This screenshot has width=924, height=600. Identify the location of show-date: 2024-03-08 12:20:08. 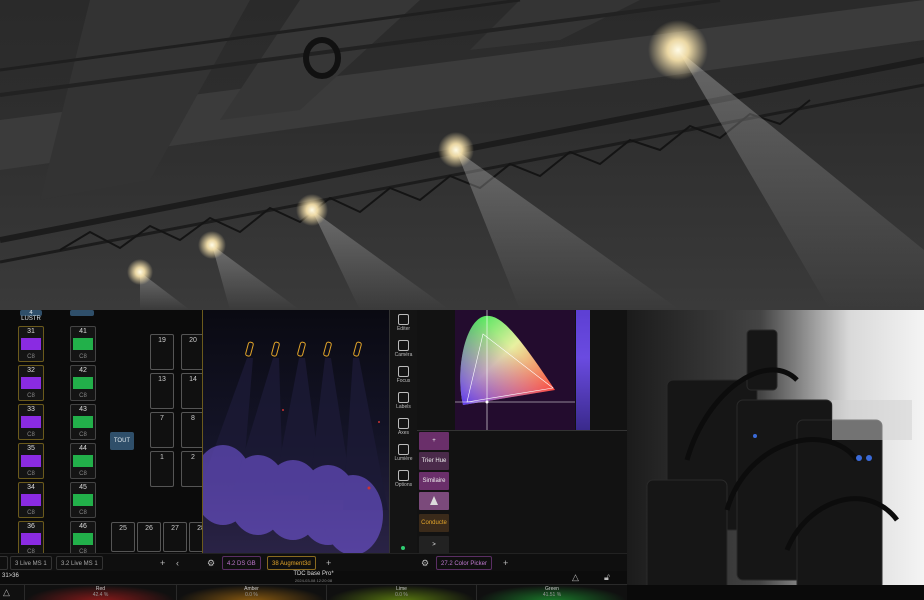
(313, 580).